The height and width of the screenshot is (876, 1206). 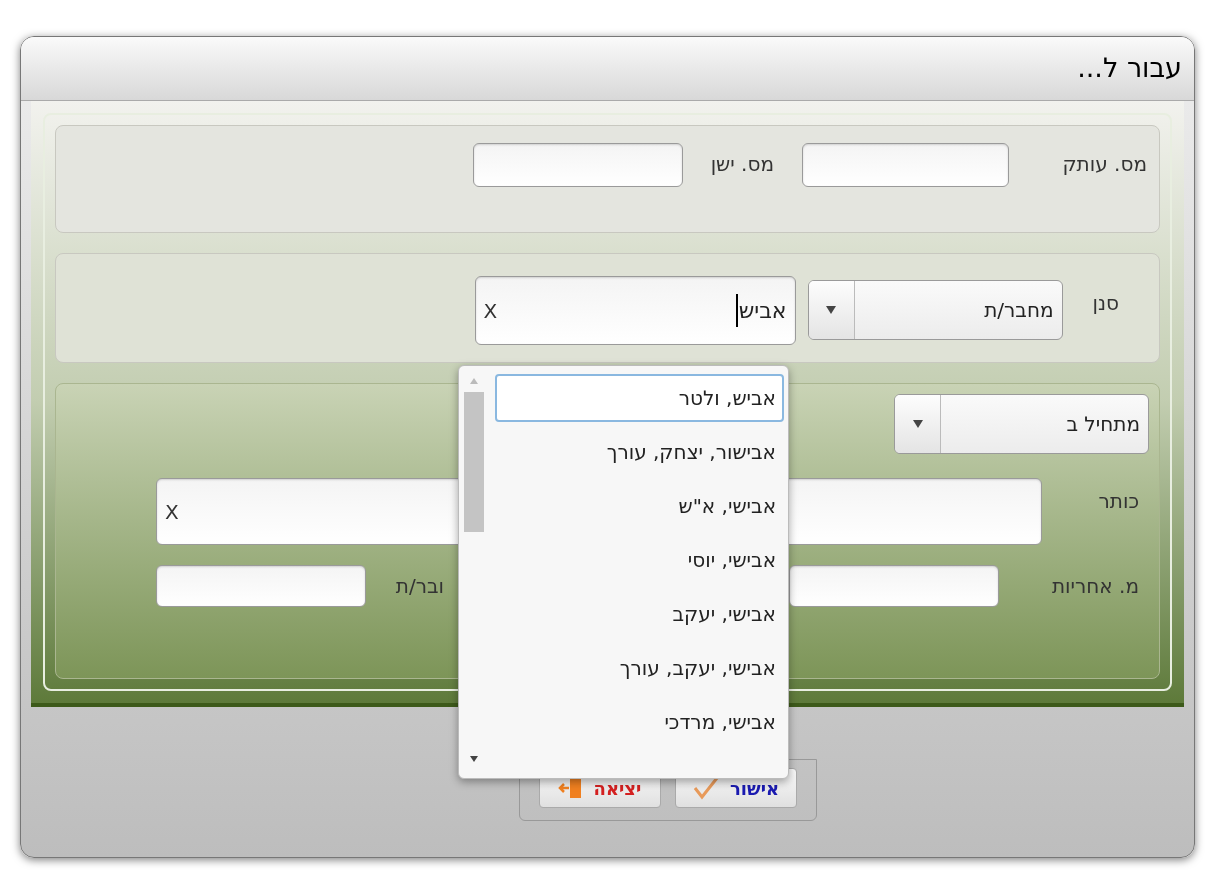 What do you see at coordinates (742, 164) in the screenshot?
I see `field-label: מס. ישן` at bounding box center [742, 164].